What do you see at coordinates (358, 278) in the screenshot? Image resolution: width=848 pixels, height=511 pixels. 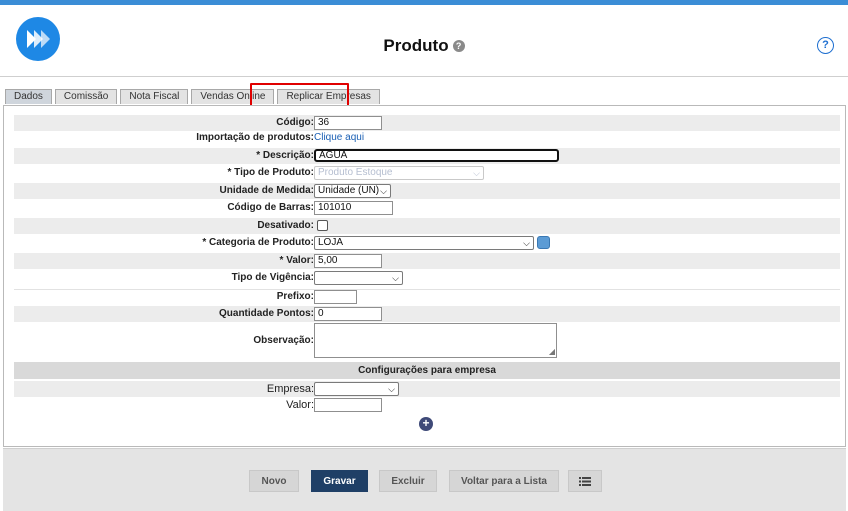 I see `tipo-vigencia-select: ⌵` at bounding box center [358, 278].